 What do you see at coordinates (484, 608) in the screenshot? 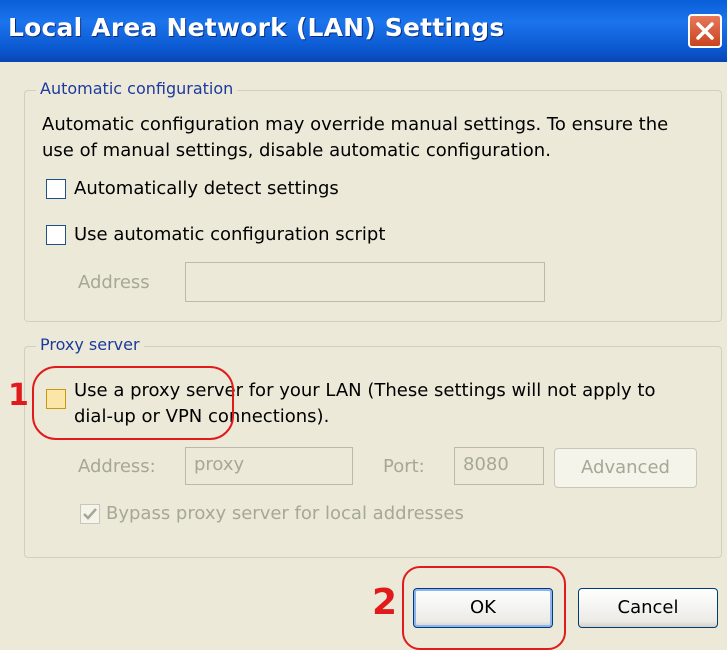
I see `step-2-highlight` at bounding box center [484, 608].